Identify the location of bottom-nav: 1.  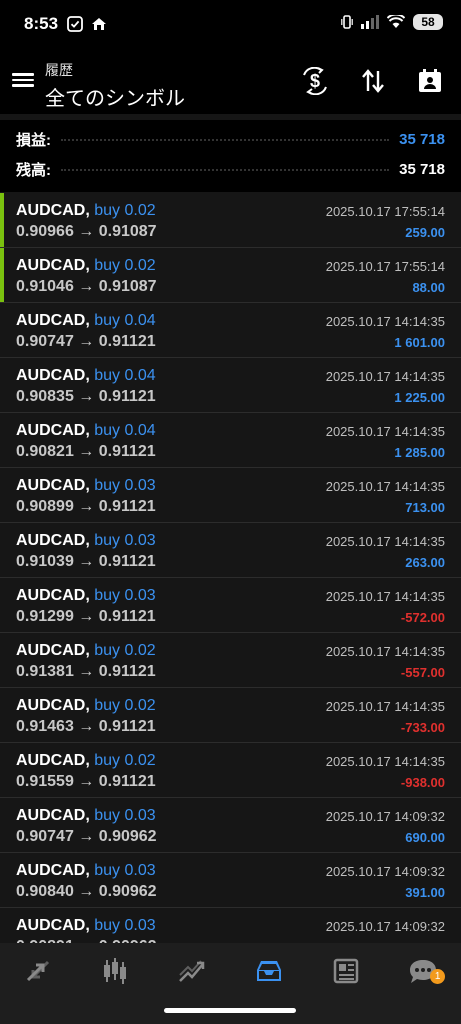
(230, 970).